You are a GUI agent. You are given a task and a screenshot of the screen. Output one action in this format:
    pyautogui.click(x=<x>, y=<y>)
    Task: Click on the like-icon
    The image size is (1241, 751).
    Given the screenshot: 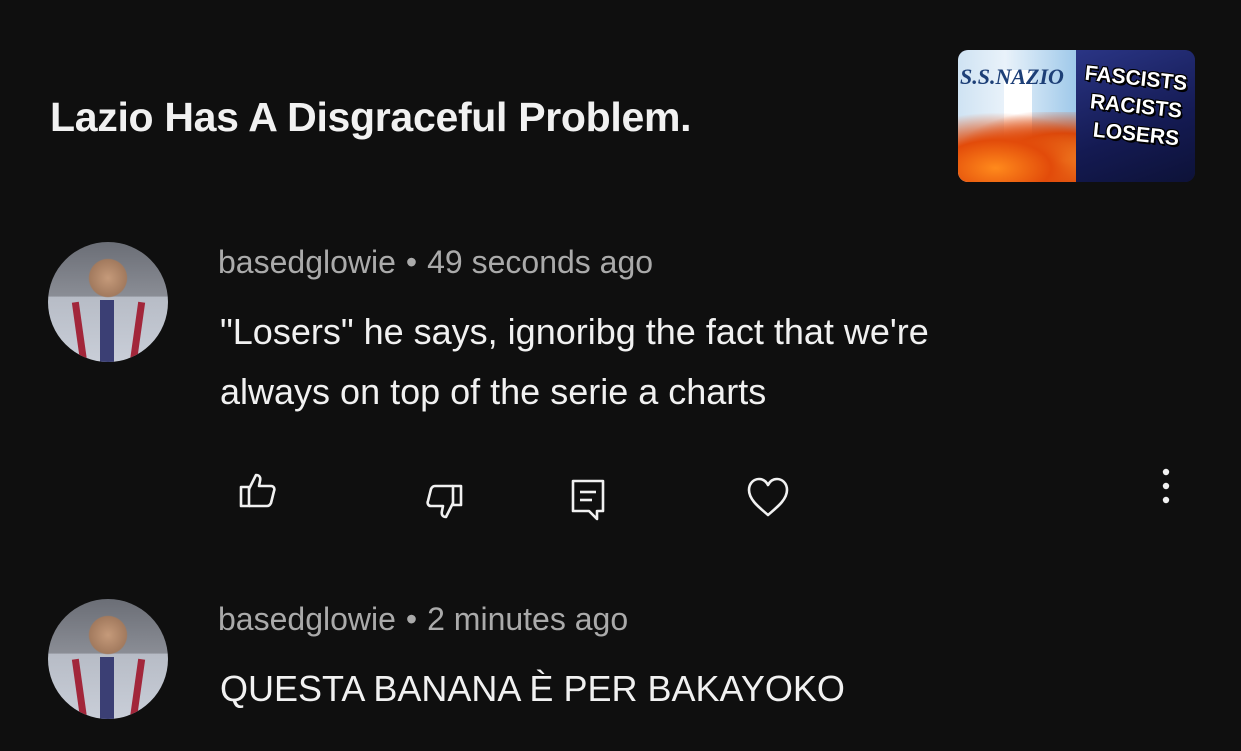 What is the action you would take?
    pyautogui.click(x=258, y=490)
    